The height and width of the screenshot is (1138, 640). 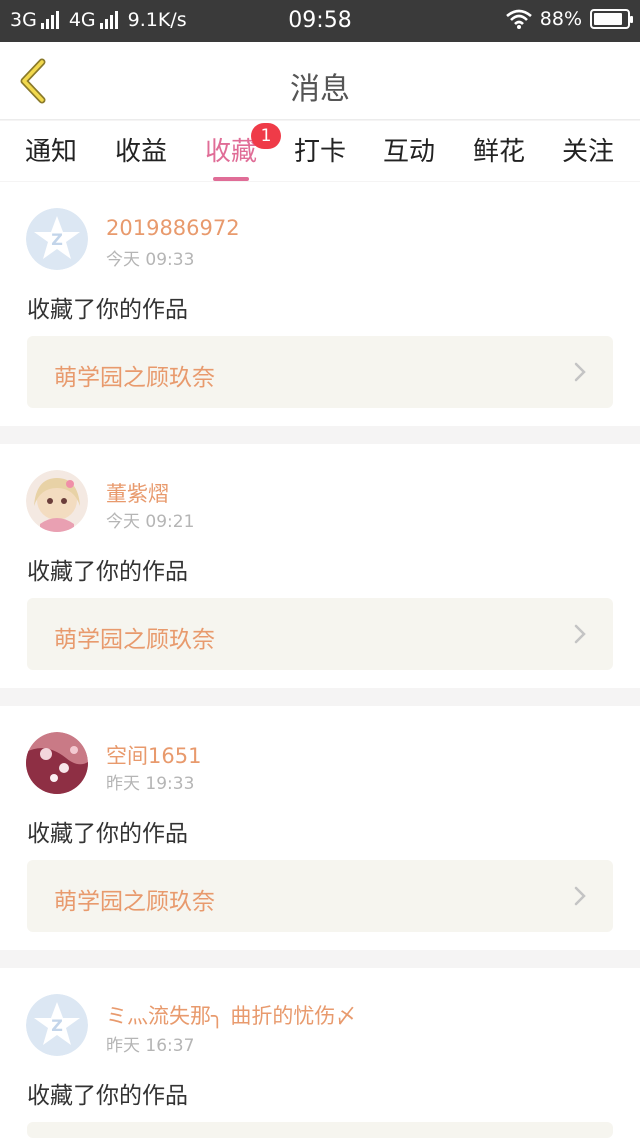 I want to click on tab-checkin: 打卡, so click(x=320, y=149).